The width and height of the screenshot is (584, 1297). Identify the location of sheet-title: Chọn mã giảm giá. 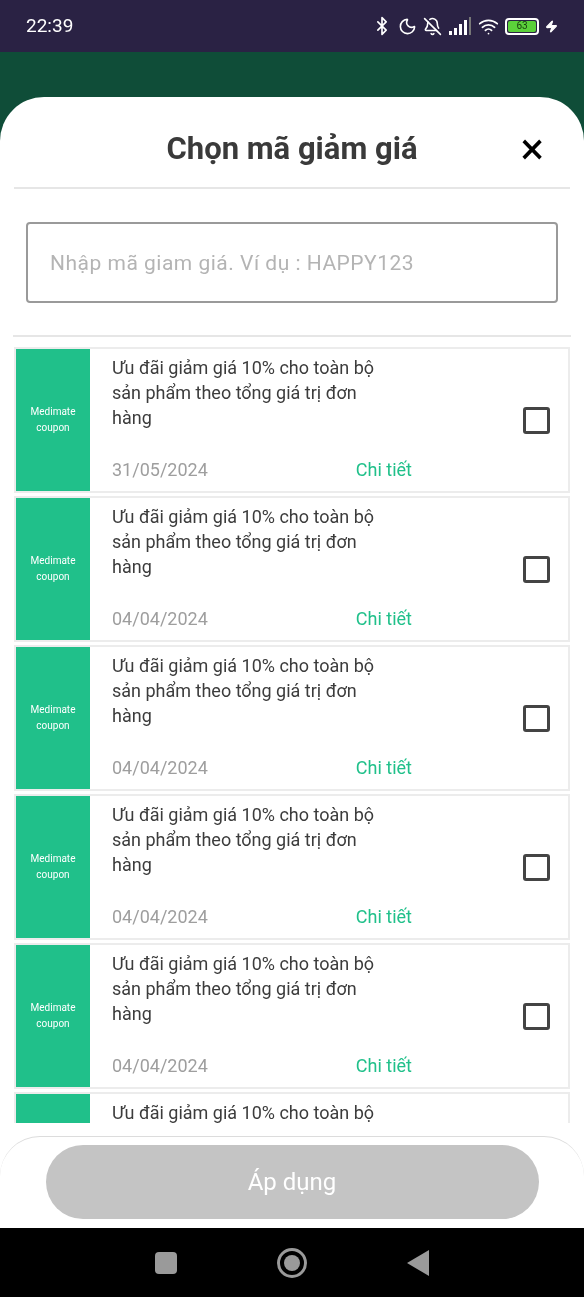
(292, 148).